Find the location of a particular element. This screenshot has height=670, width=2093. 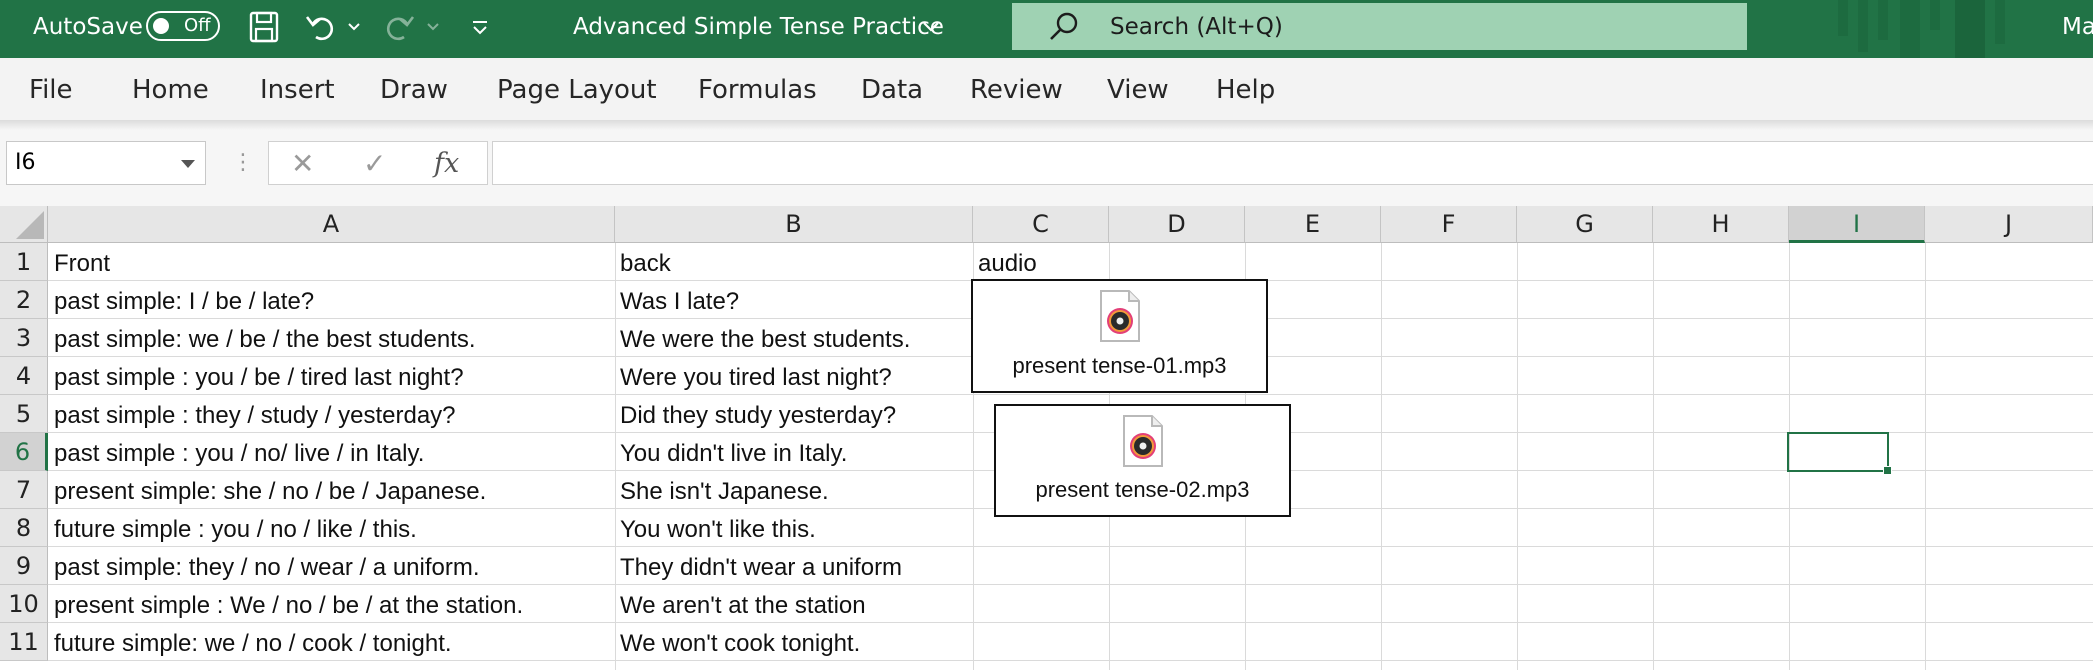

column-header-g: G is located at coordinates (1585, 224).